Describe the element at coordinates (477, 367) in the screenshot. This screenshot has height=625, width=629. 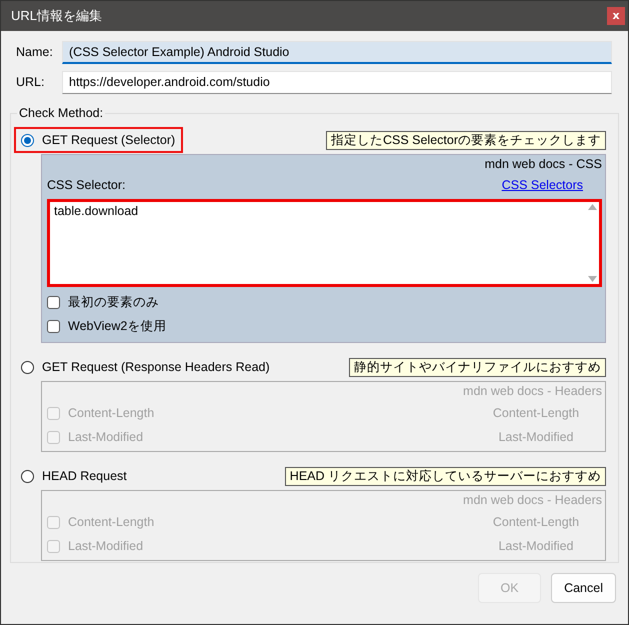
I see `hint-label: 静的サイトやバイナリファイルにおすすめ` at that location.